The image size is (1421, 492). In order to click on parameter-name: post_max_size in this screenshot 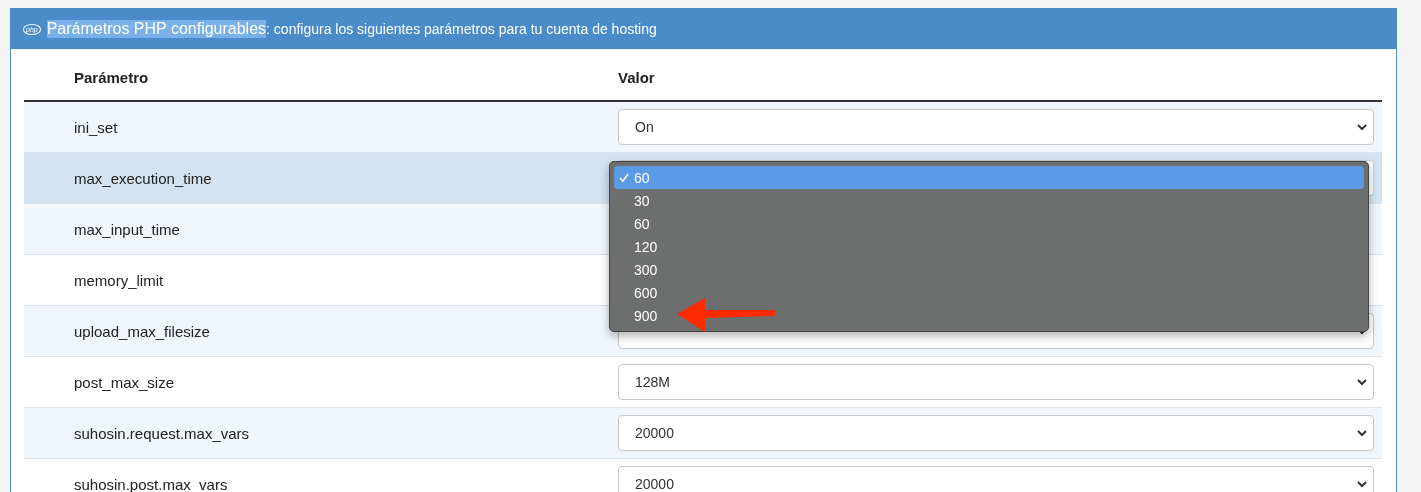, I will do `click(124, 382)`.